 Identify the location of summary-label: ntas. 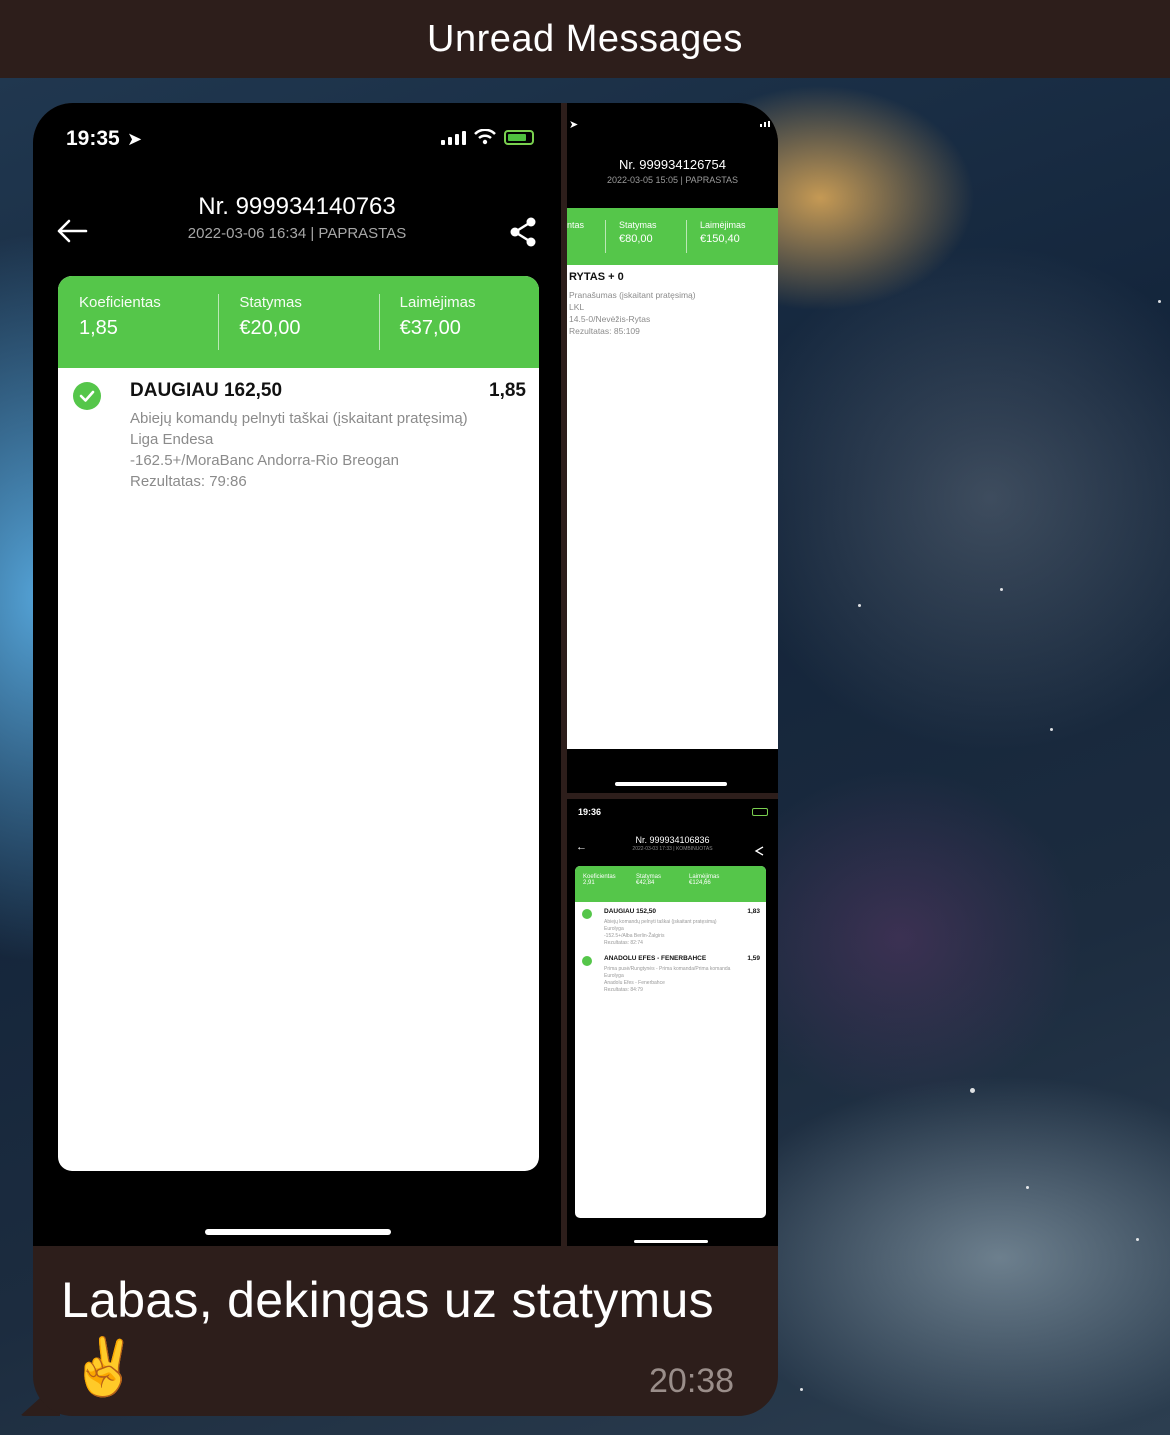
(576, 225).